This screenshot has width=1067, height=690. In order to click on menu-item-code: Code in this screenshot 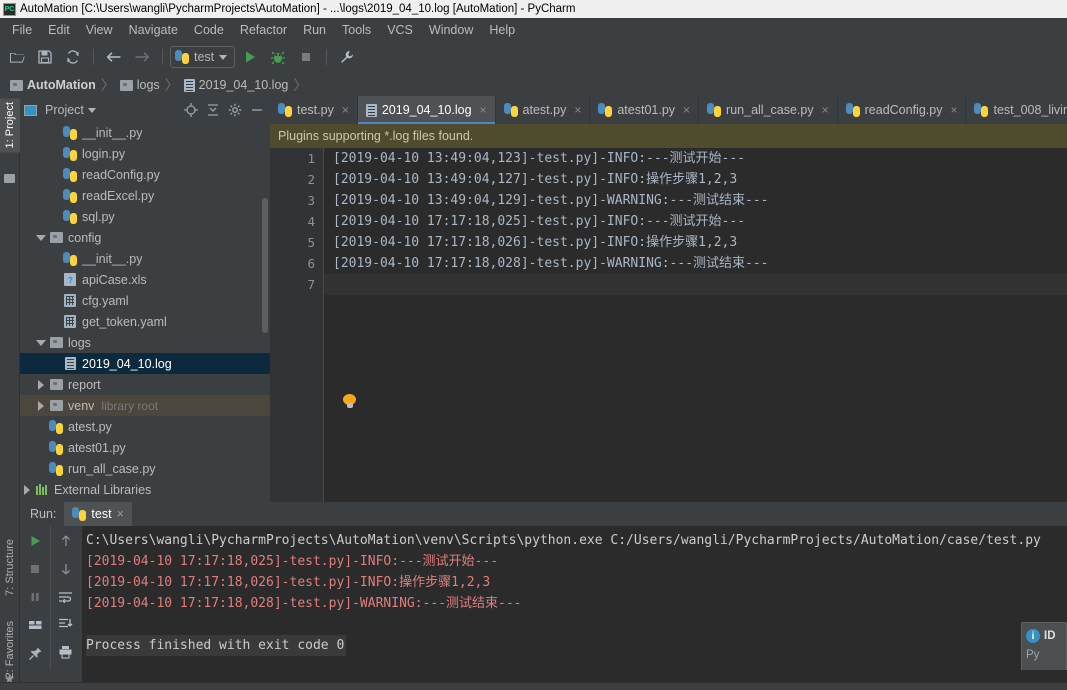, I will do `click(209, 30)`.